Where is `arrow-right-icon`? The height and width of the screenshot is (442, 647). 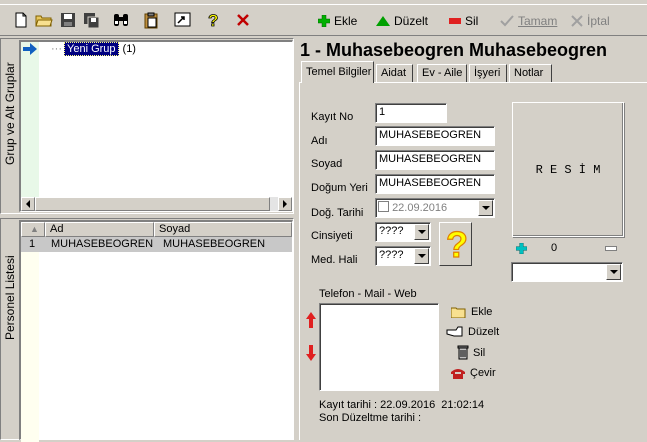
arrow-right-icon is located at coordinates (30, 49).